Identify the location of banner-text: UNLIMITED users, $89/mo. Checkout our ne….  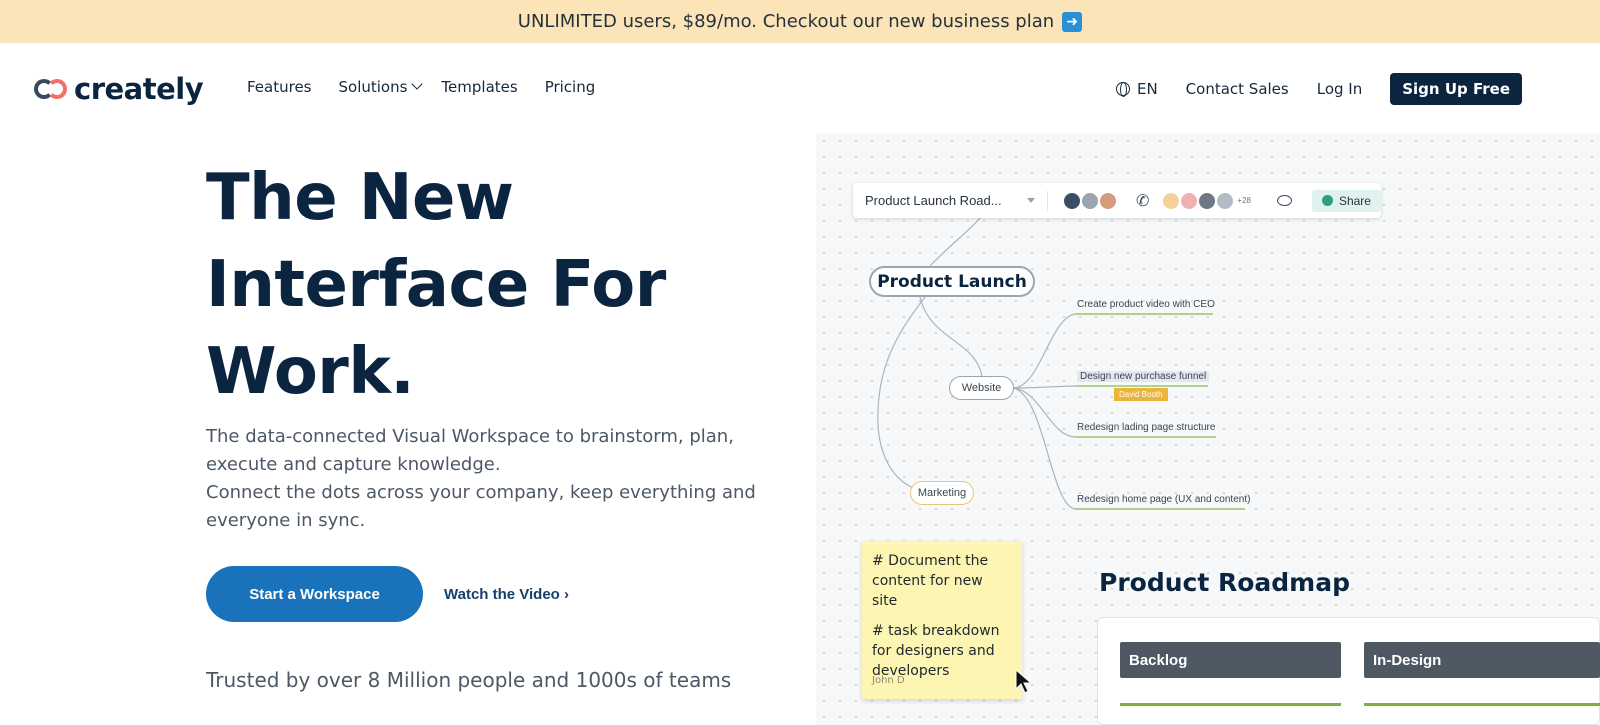
(786, 21).